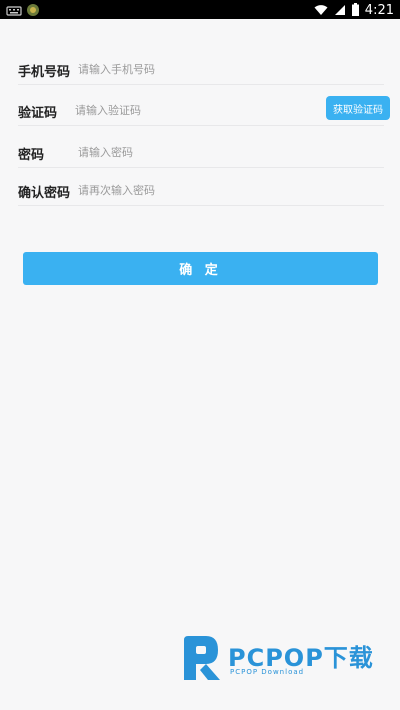  I want to click on phone-row: 手机号码, so click(201, 70).